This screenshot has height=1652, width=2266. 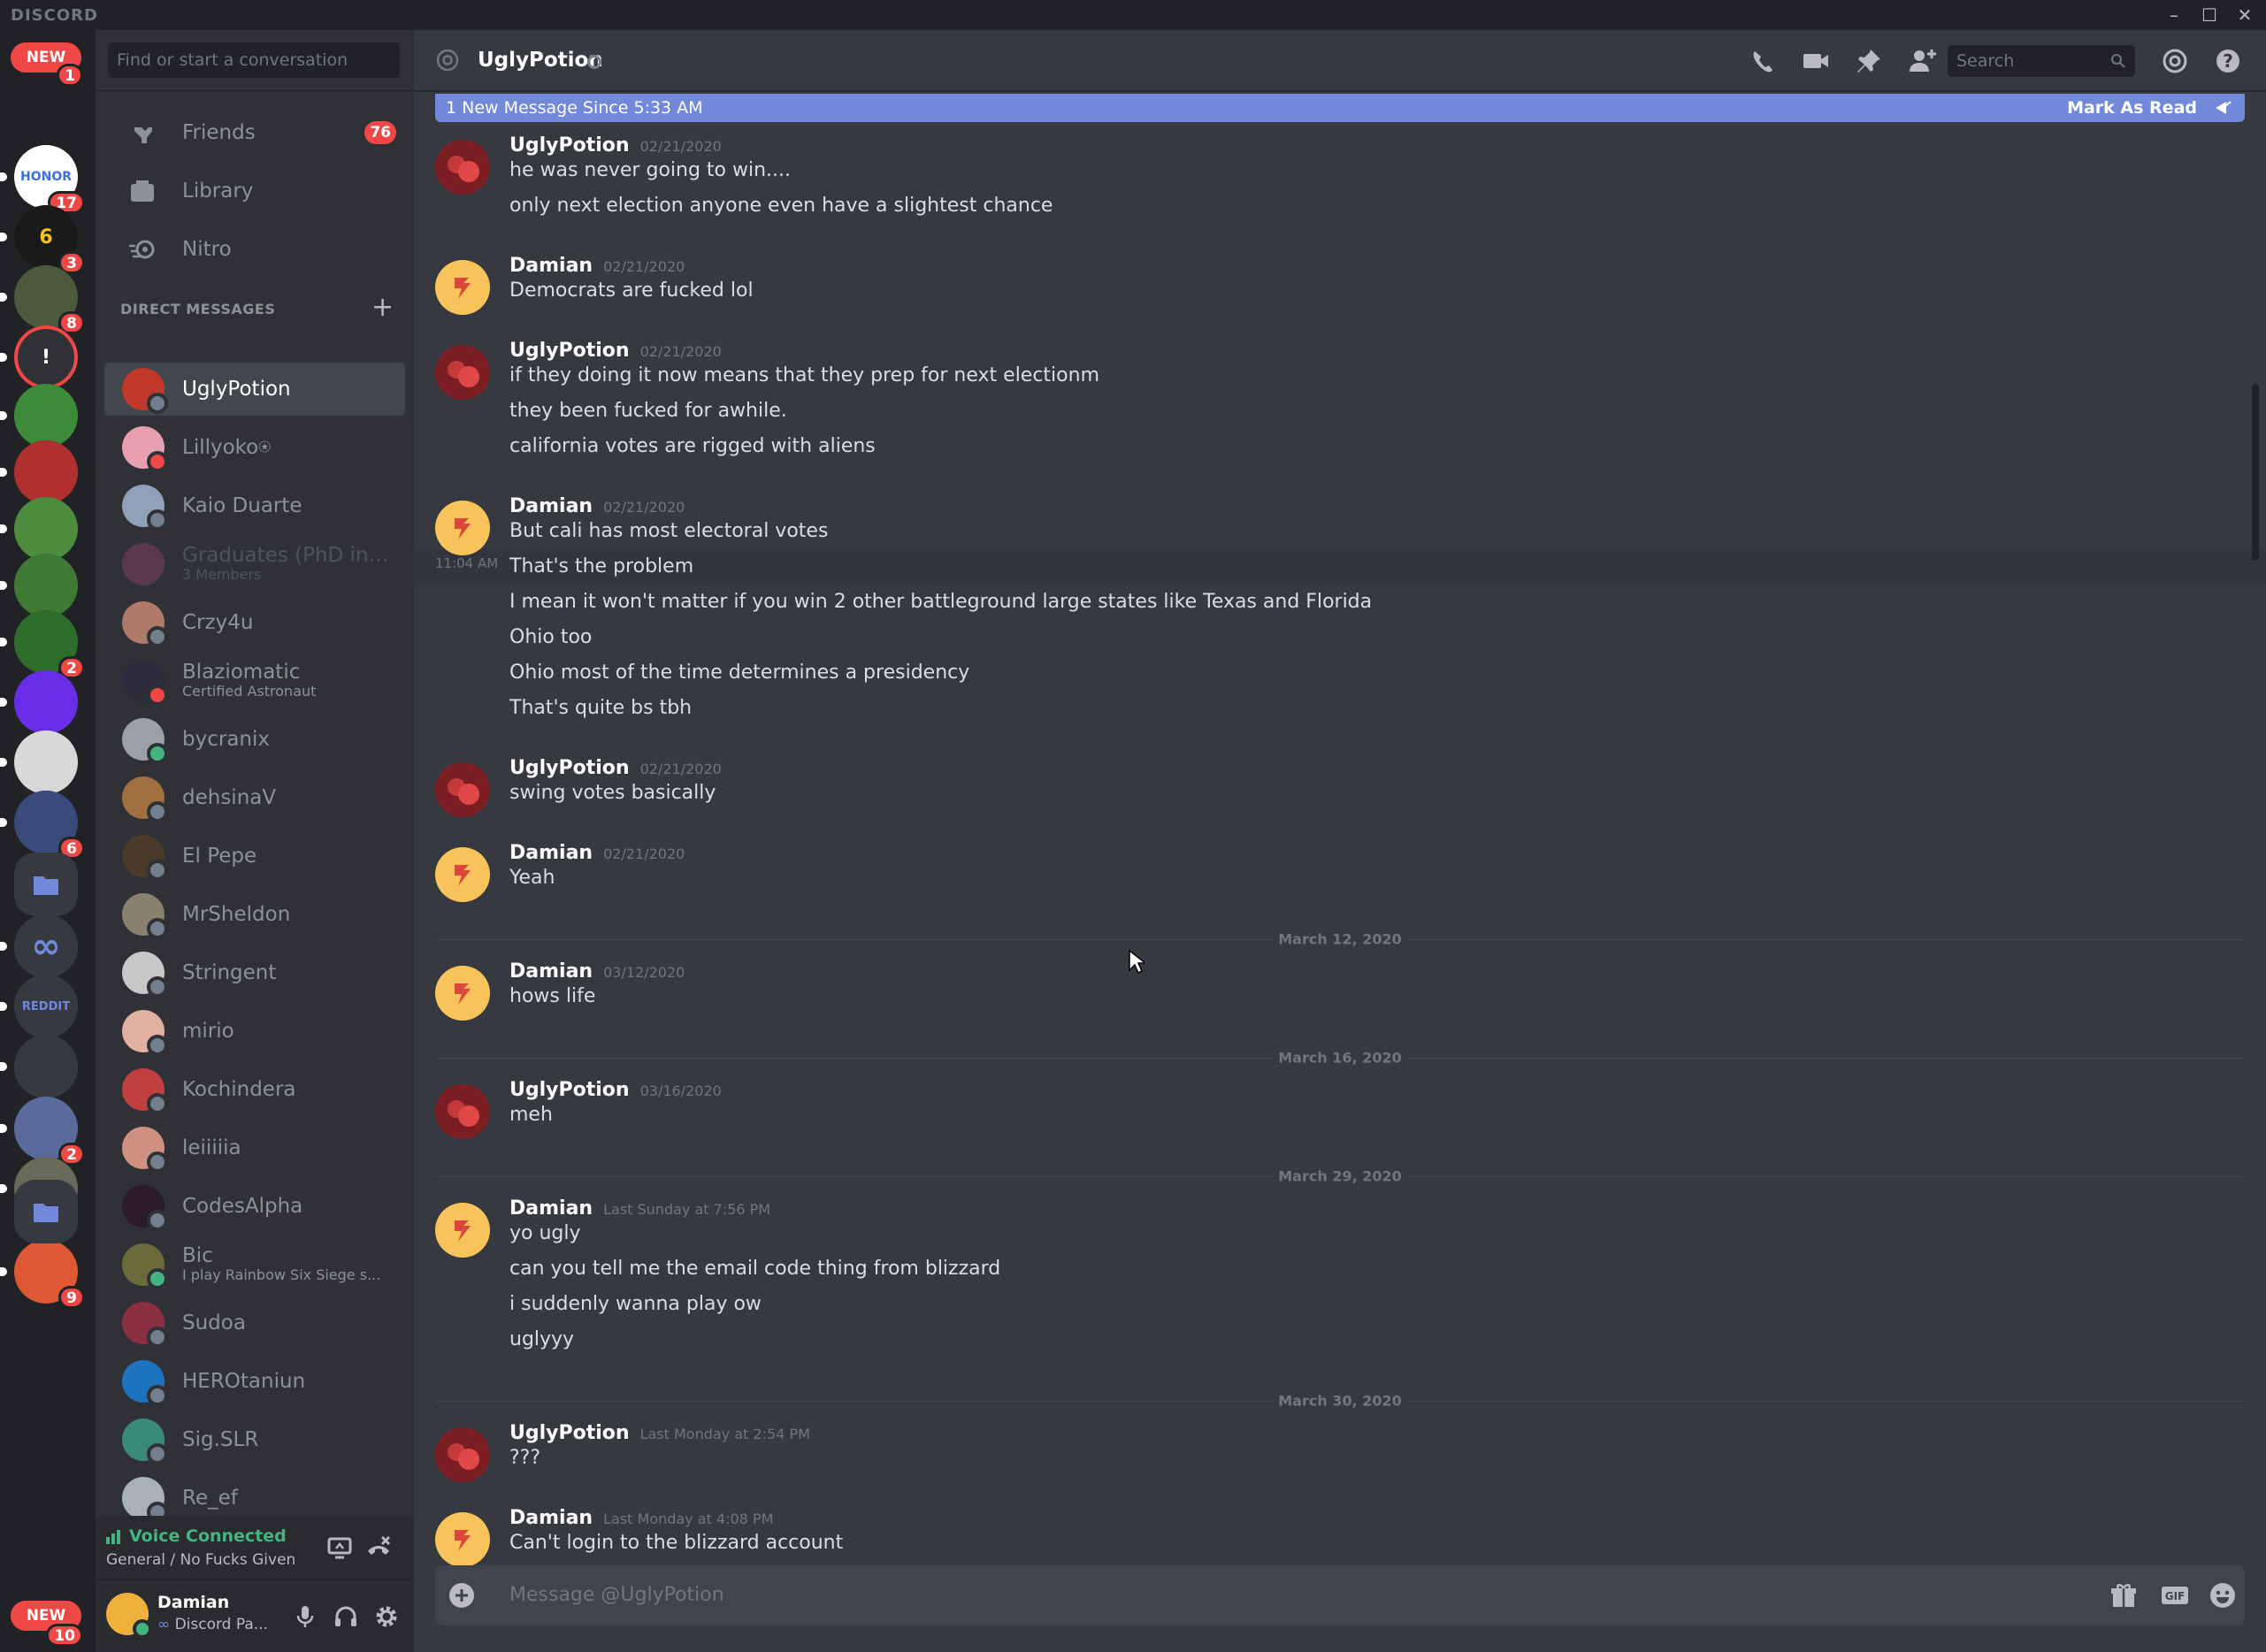 I want to click on mark-as-read-button: Mark As Read, so click(x=2132, y=108).